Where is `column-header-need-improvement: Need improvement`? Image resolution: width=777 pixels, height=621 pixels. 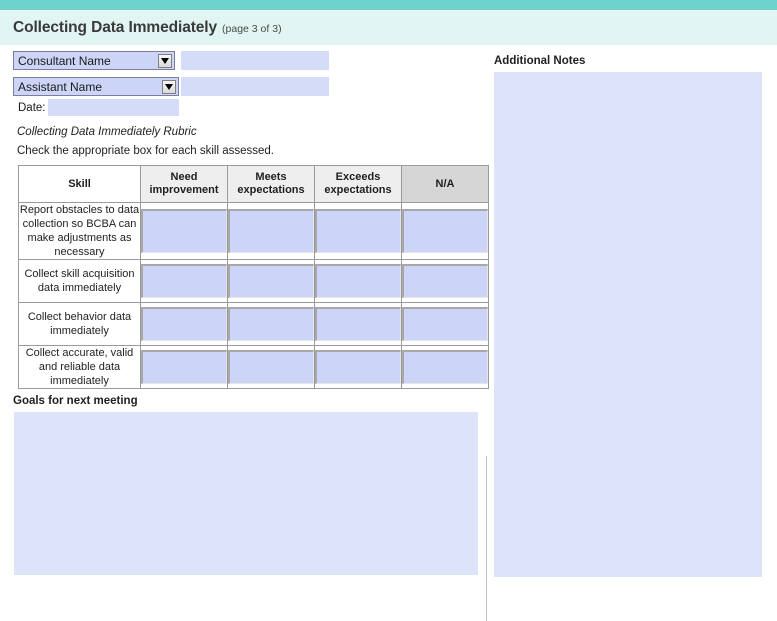
column-header-need-improvement: Need improvement is located at coordinates (184, 184).